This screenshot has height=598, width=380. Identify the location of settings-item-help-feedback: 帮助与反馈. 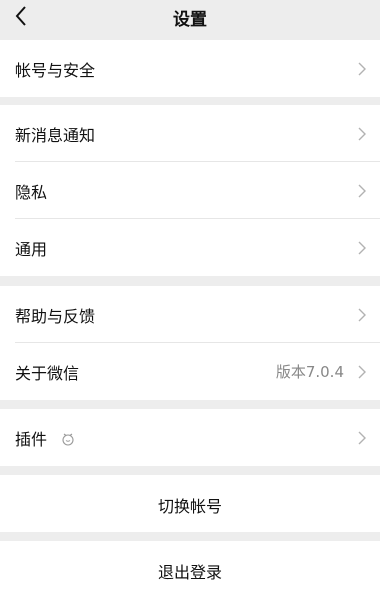
(190, 314).